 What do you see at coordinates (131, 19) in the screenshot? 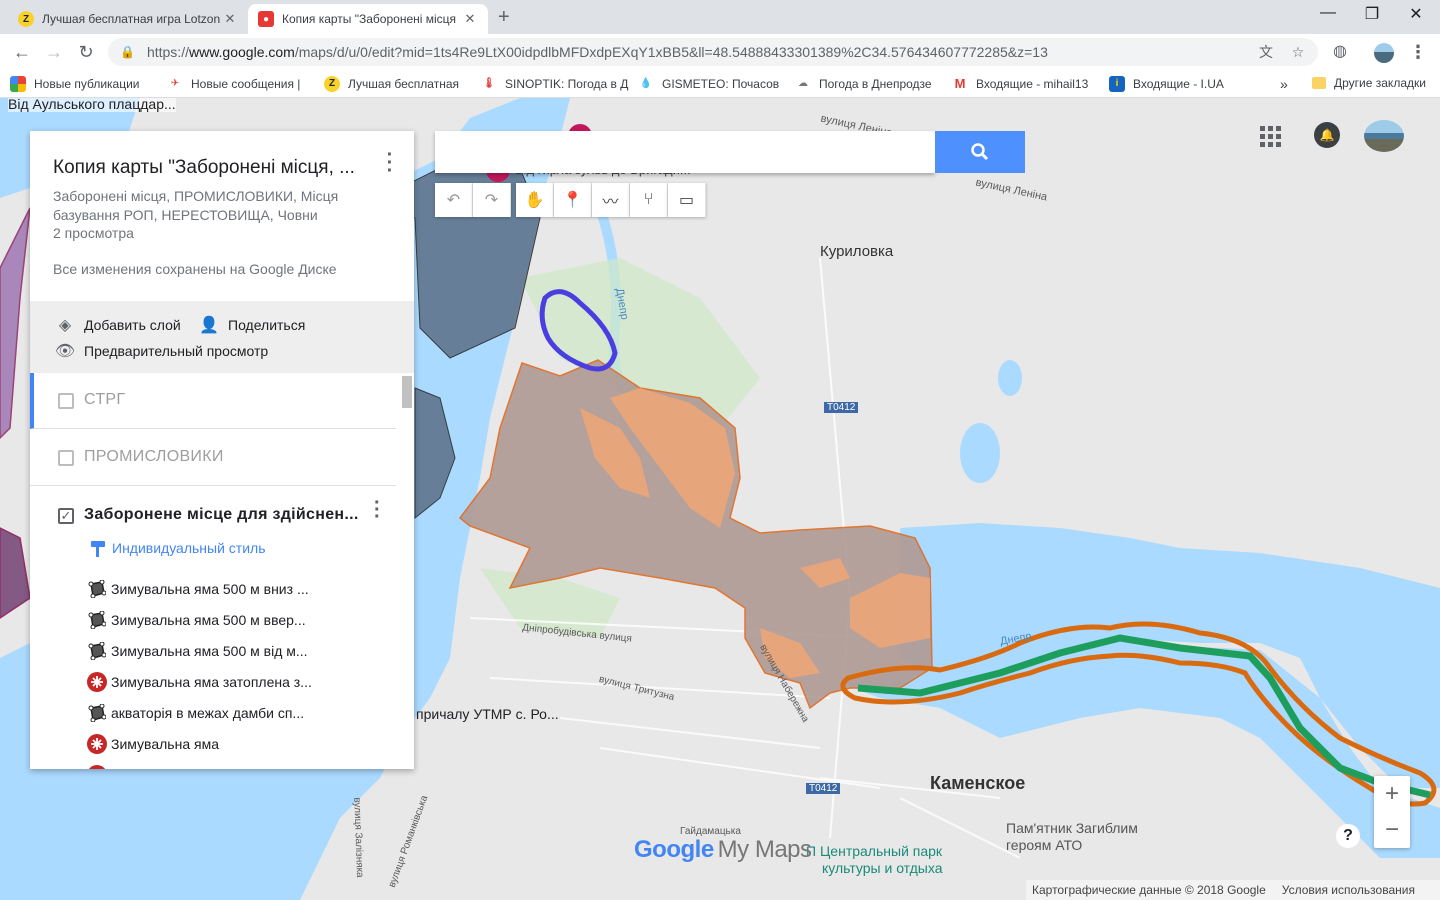
I see `tab-title: Лучшая бесплатная игра Lotzon` at bounding box center [131, 19].